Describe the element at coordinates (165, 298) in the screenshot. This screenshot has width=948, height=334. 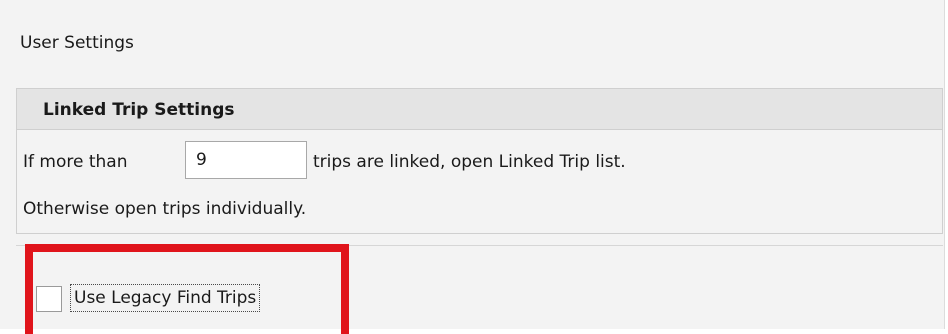
I see `legacy-find-trips-label: Use Legacy Find Trips` at that location.